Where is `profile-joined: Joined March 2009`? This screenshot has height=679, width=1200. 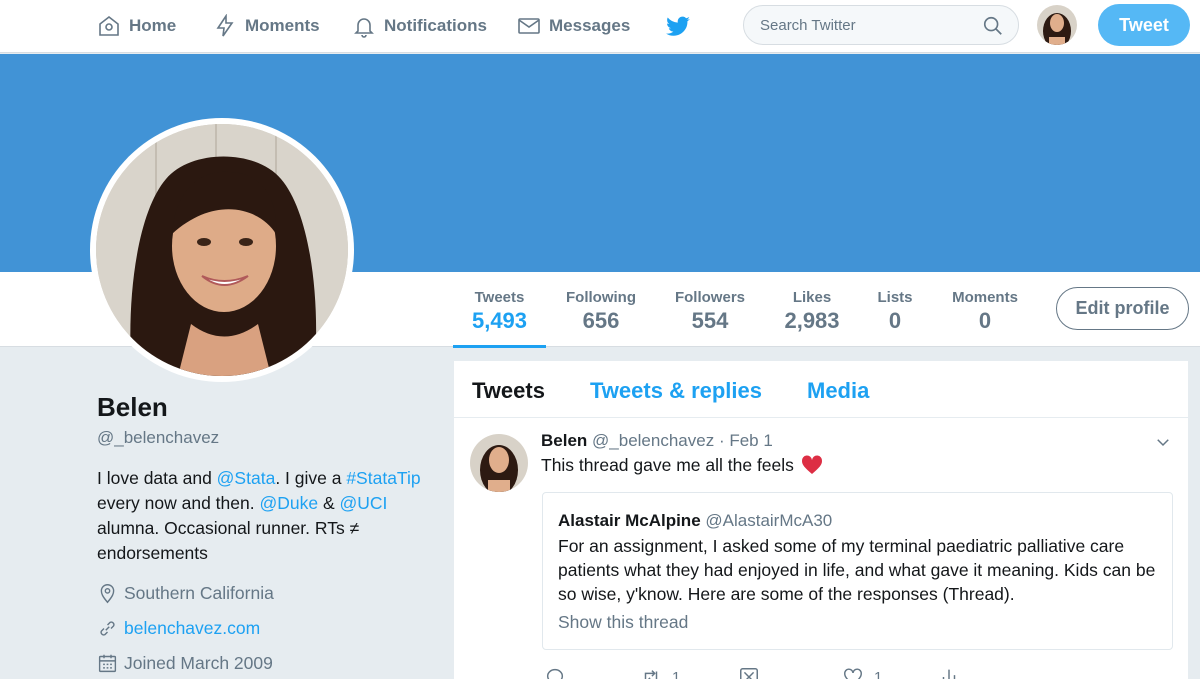 profile-joined: Joined March 2009 is located at coordinates (185, 663).